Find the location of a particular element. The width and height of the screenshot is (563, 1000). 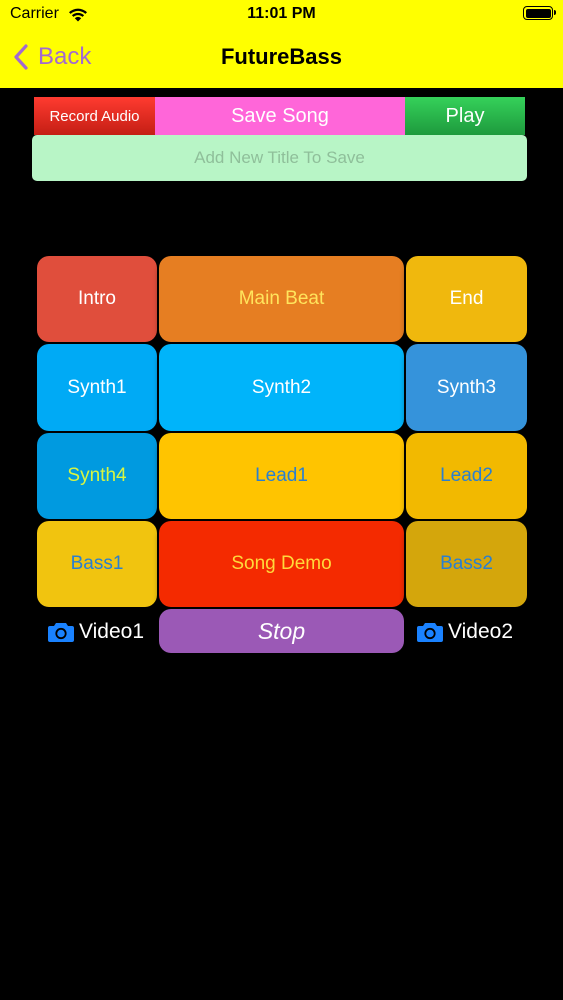

pad-synth4: Synth4 is located at coordinates (97, 476).